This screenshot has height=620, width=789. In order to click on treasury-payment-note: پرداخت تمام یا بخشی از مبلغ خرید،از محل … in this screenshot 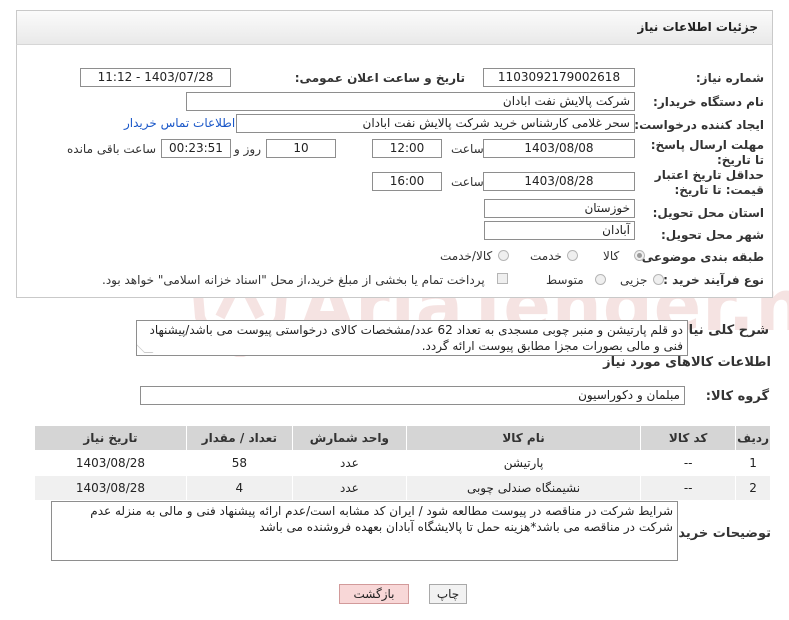, I will do `click(293, 280)`.